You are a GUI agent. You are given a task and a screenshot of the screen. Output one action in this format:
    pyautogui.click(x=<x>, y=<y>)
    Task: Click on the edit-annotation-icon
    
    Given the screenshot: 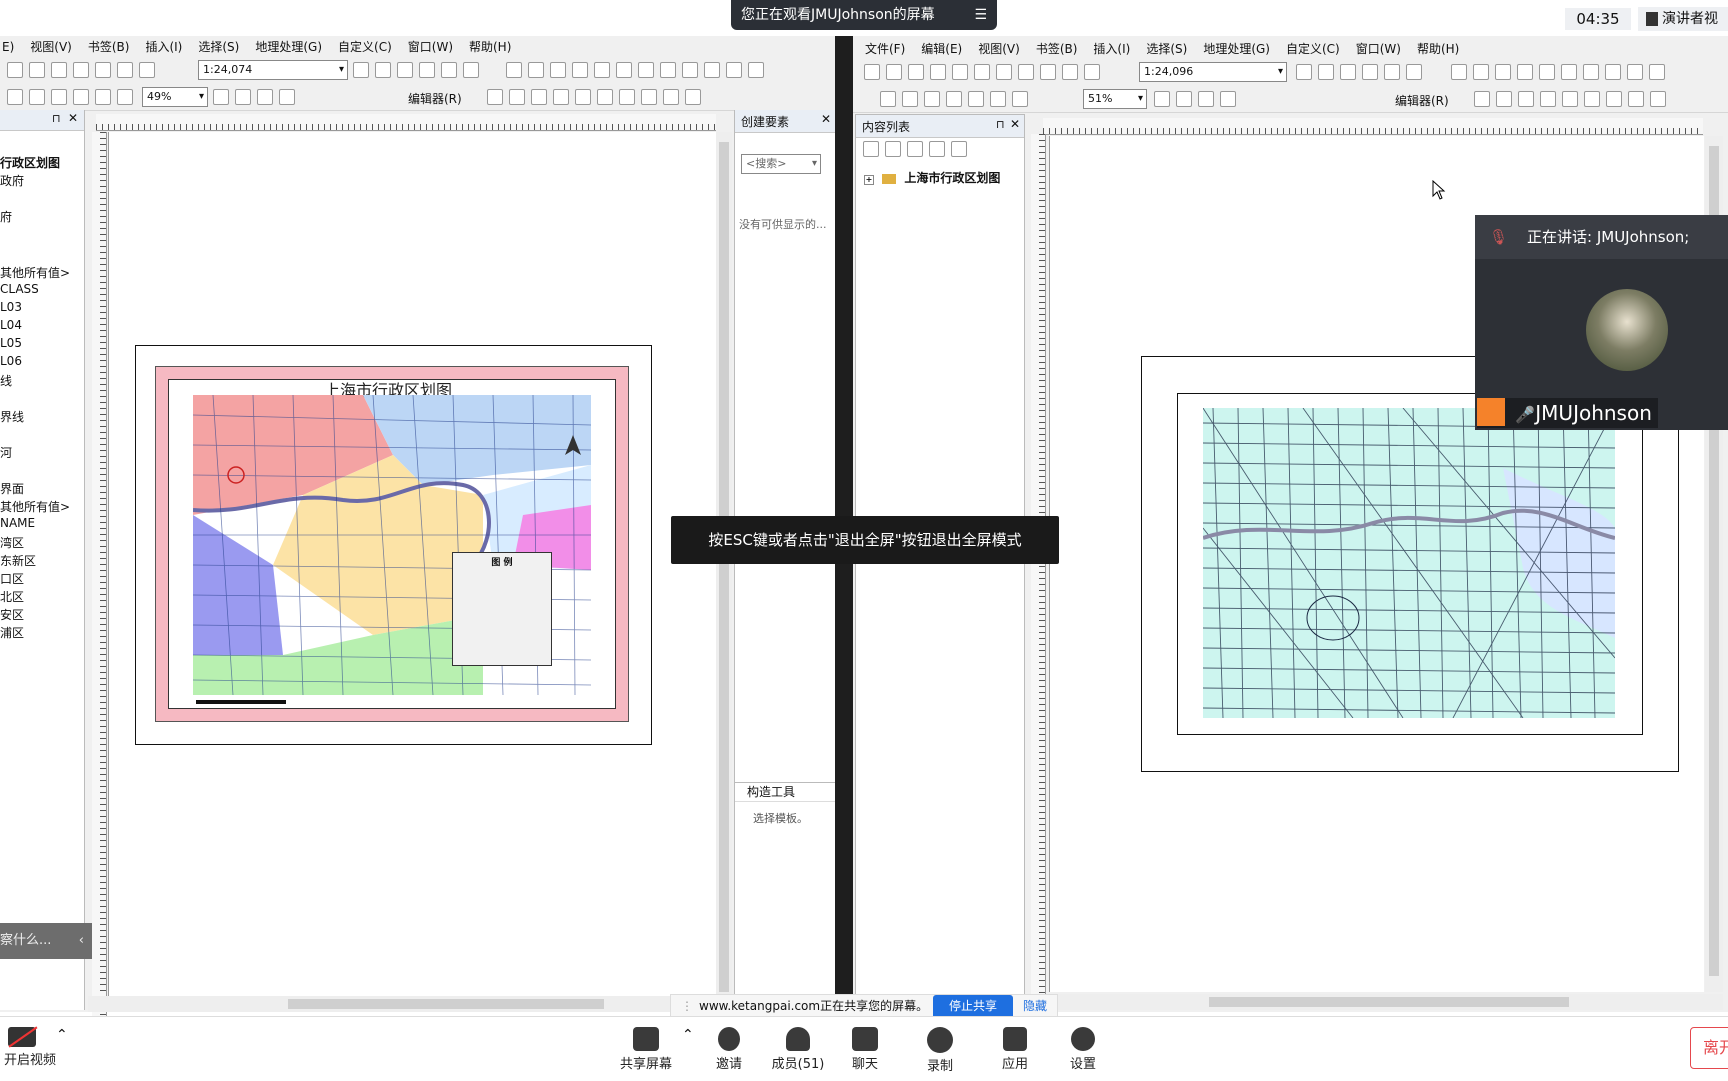 What is the action you would take?
    pyautogui.click(x=1504, y=99)
    